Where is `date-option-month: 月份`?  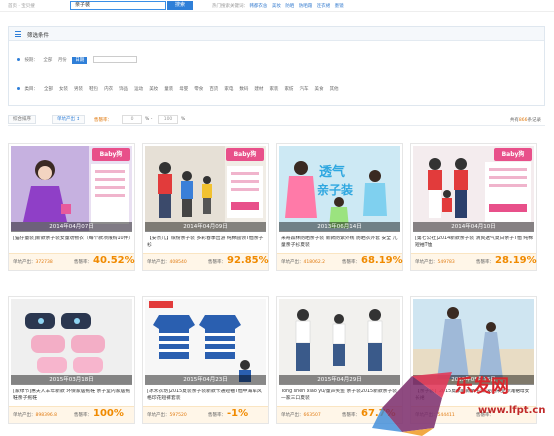
date-option-month: 月份 is located at coordinates (62, 60).